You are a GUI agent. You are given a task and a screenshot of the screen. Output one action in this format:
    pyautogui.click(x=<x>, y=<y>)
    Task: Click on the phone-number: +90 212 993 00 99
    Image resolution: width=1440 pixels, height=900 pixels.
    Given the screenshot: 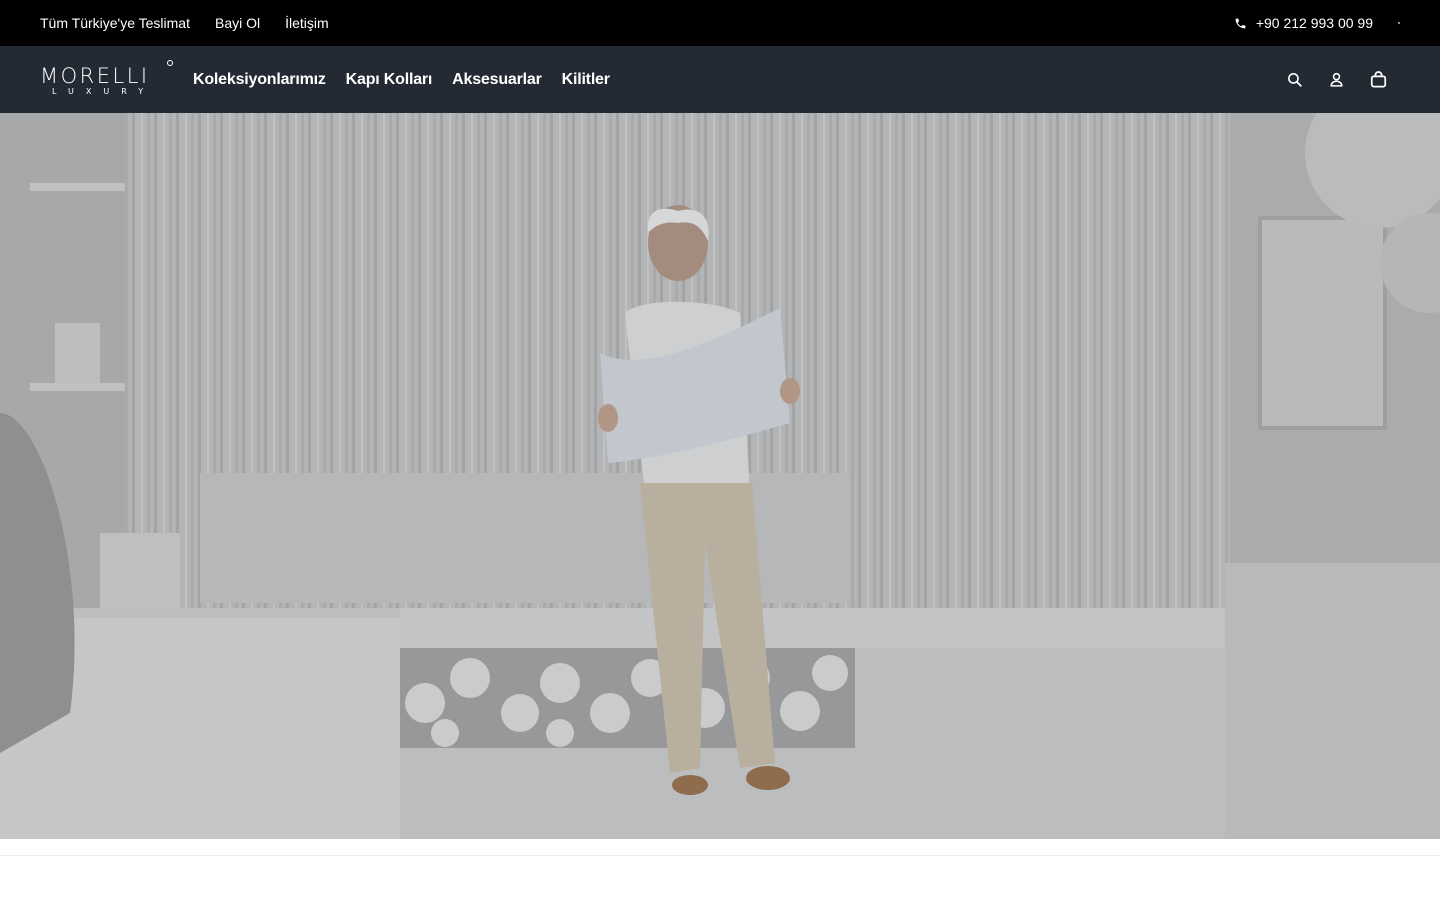 What is the action you would take?
    pyautogui.click(x=1314, y=23)
    